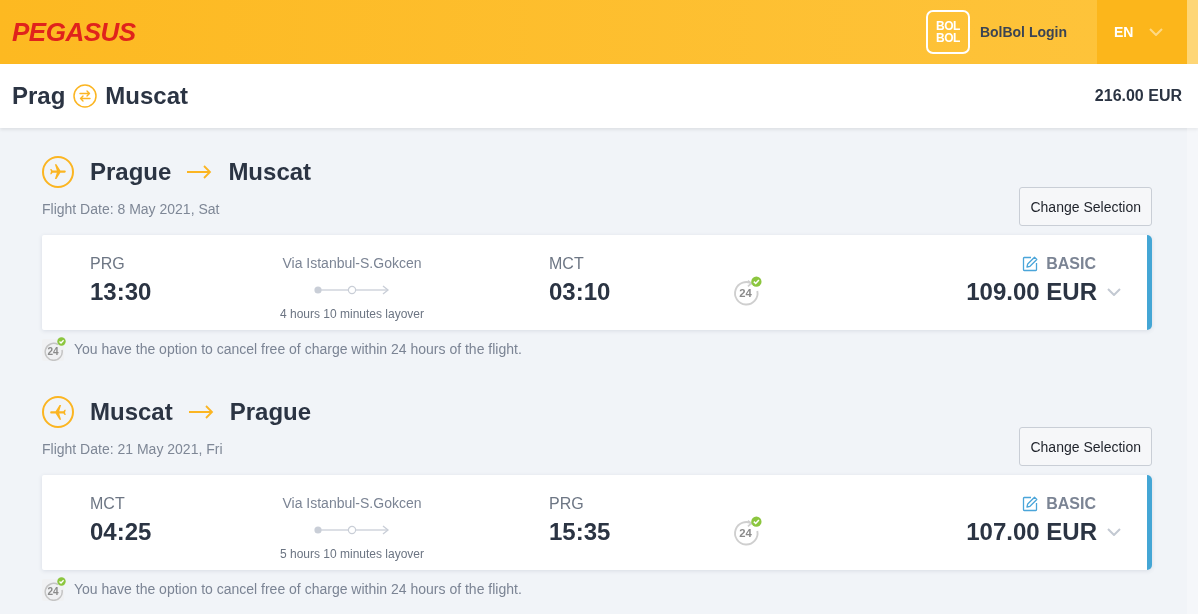 This screenshot has height=614, width=1198. Describe the element at coordinates (121, 532) in the screenshot. I see `departure-time: 04:25` at that location.